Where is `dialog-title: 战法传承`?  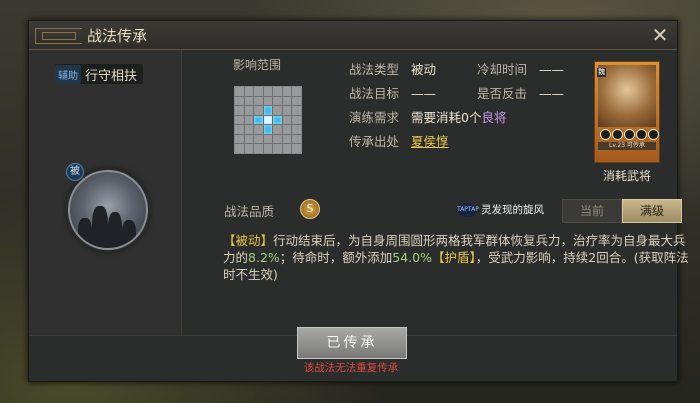
dialog-title: 战法传承 is located at coordinates (117, 36).